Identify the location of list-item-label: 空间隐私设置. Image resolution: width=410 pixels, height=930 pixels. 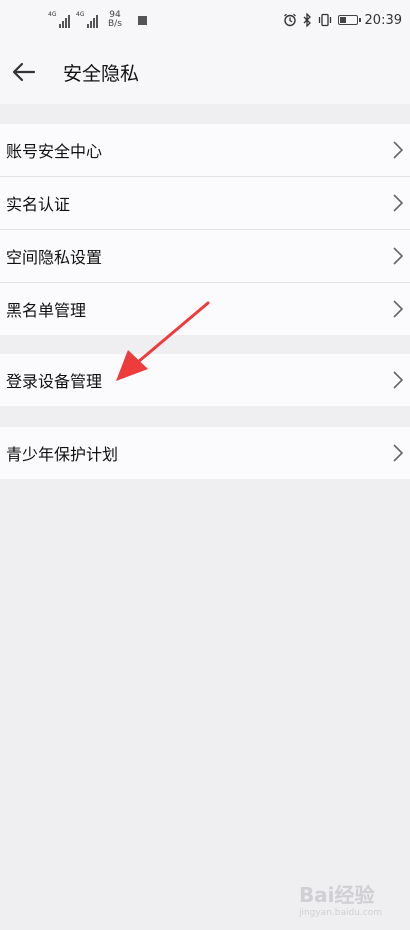
(54, 257).